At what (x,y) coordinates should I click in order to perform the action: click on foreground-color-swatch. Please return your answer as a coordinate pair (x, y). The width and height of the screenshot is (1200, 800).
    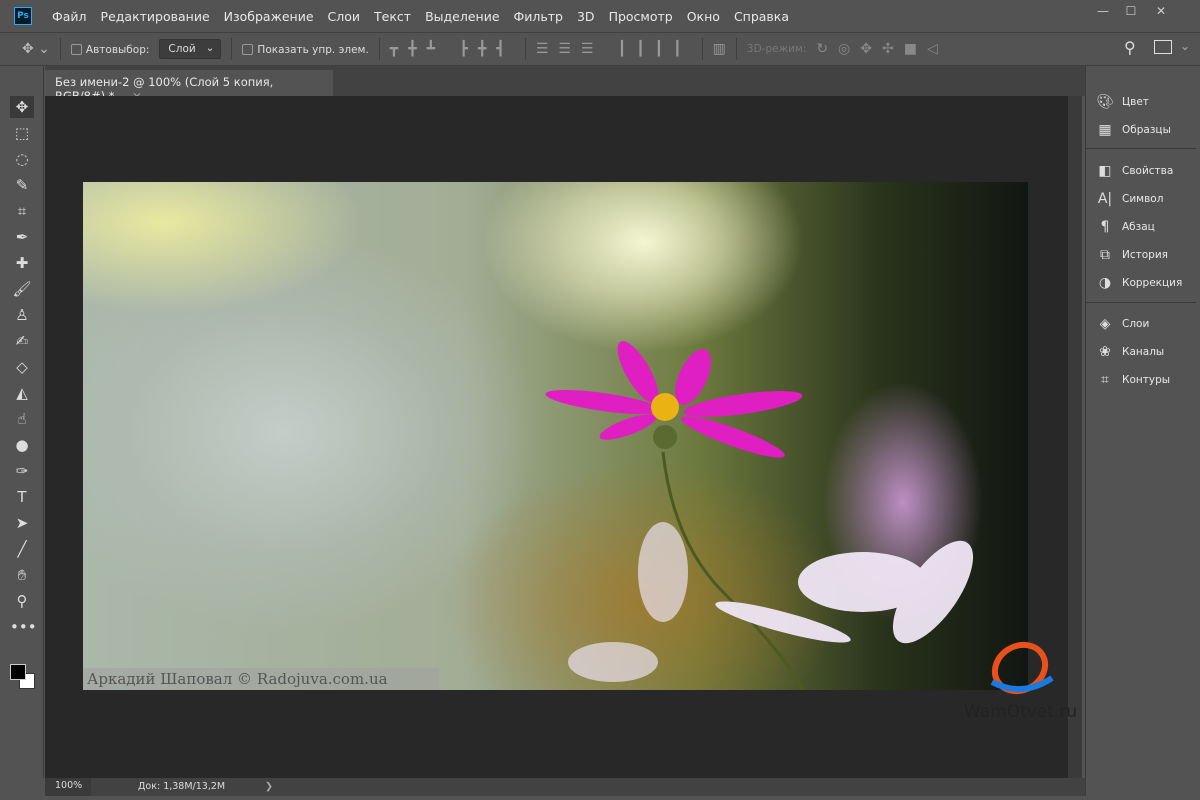
    Looking at the image, I should click on (18, 672).